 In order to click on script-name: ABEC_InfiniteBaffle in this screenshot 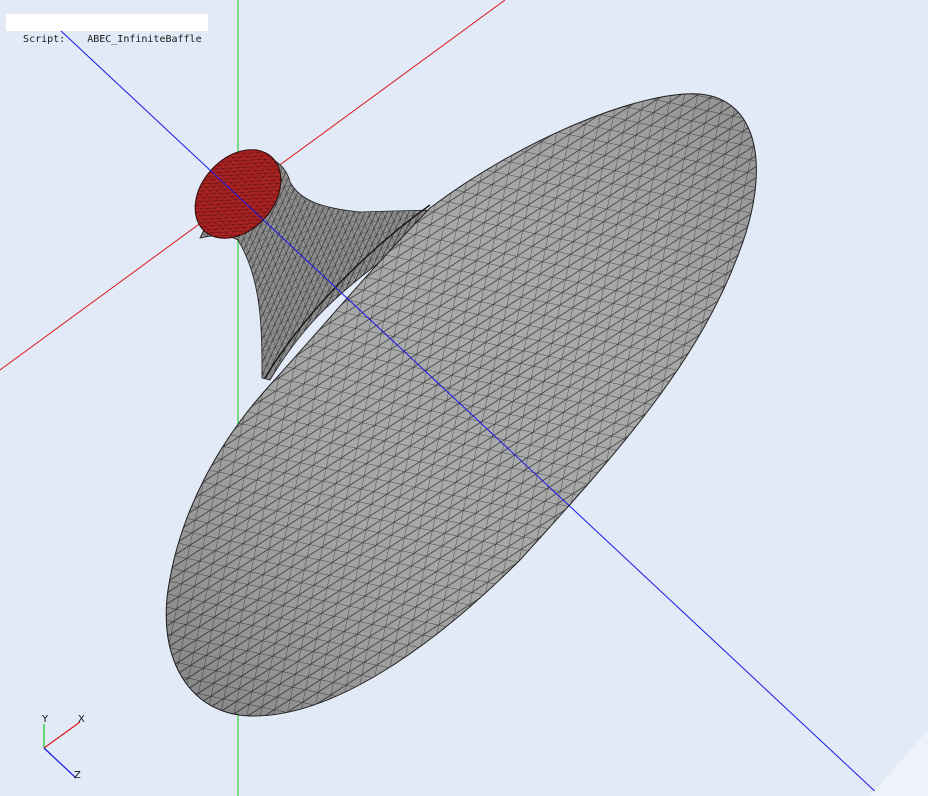, I will do `click(144, 39)`.